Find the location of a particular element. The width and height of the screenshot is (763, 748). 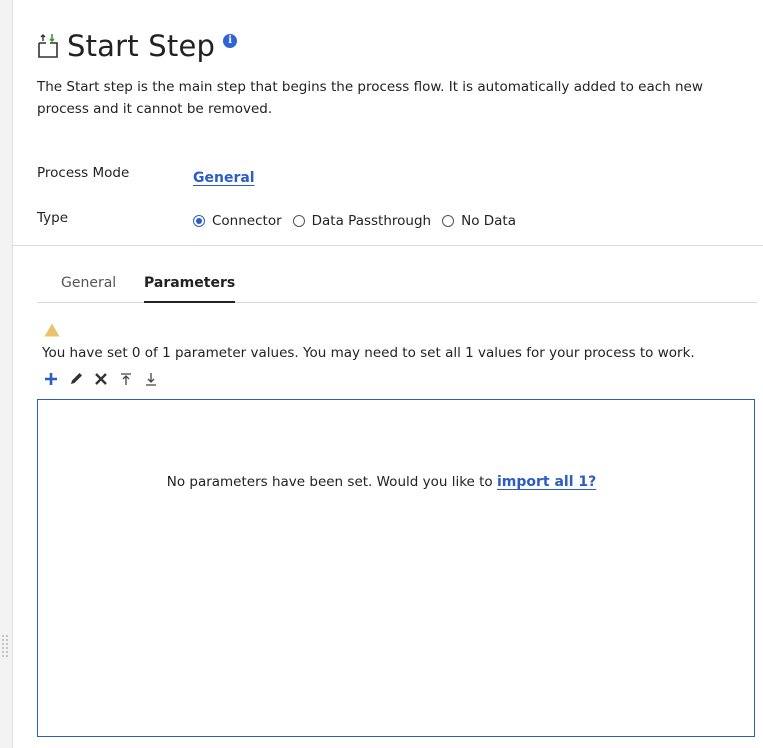

type-radio-group: Connector Data Passthrough No Data is located at coordinates (360, 221).